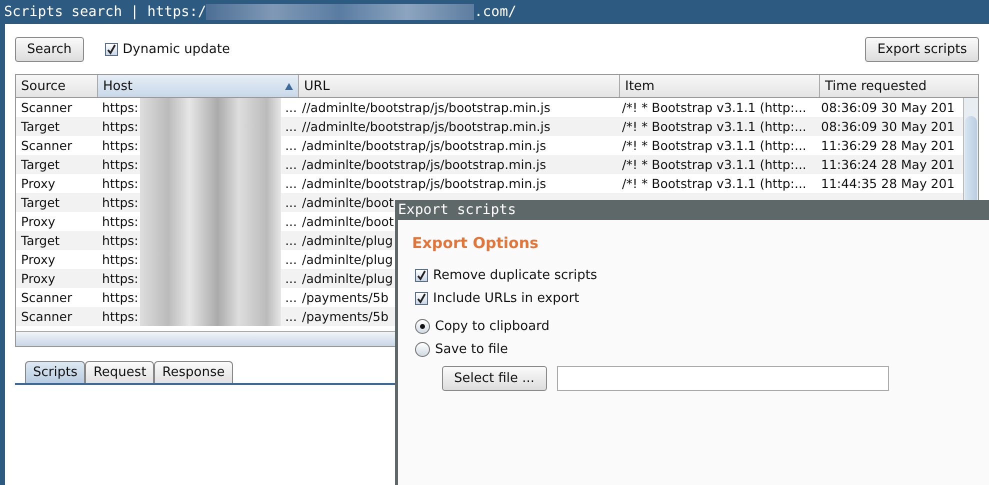 Image resolution: width=989 pixels, height=485 pixels. Describe the element at coordinates (289, 86) in the screenshot. I see `sort-ascending-icon` at that location.